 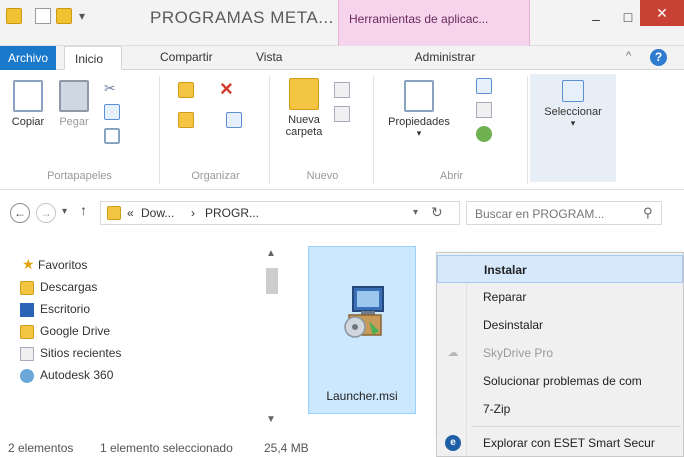 I want to click on paste-button: Pegar, so click(x=74, y=104).